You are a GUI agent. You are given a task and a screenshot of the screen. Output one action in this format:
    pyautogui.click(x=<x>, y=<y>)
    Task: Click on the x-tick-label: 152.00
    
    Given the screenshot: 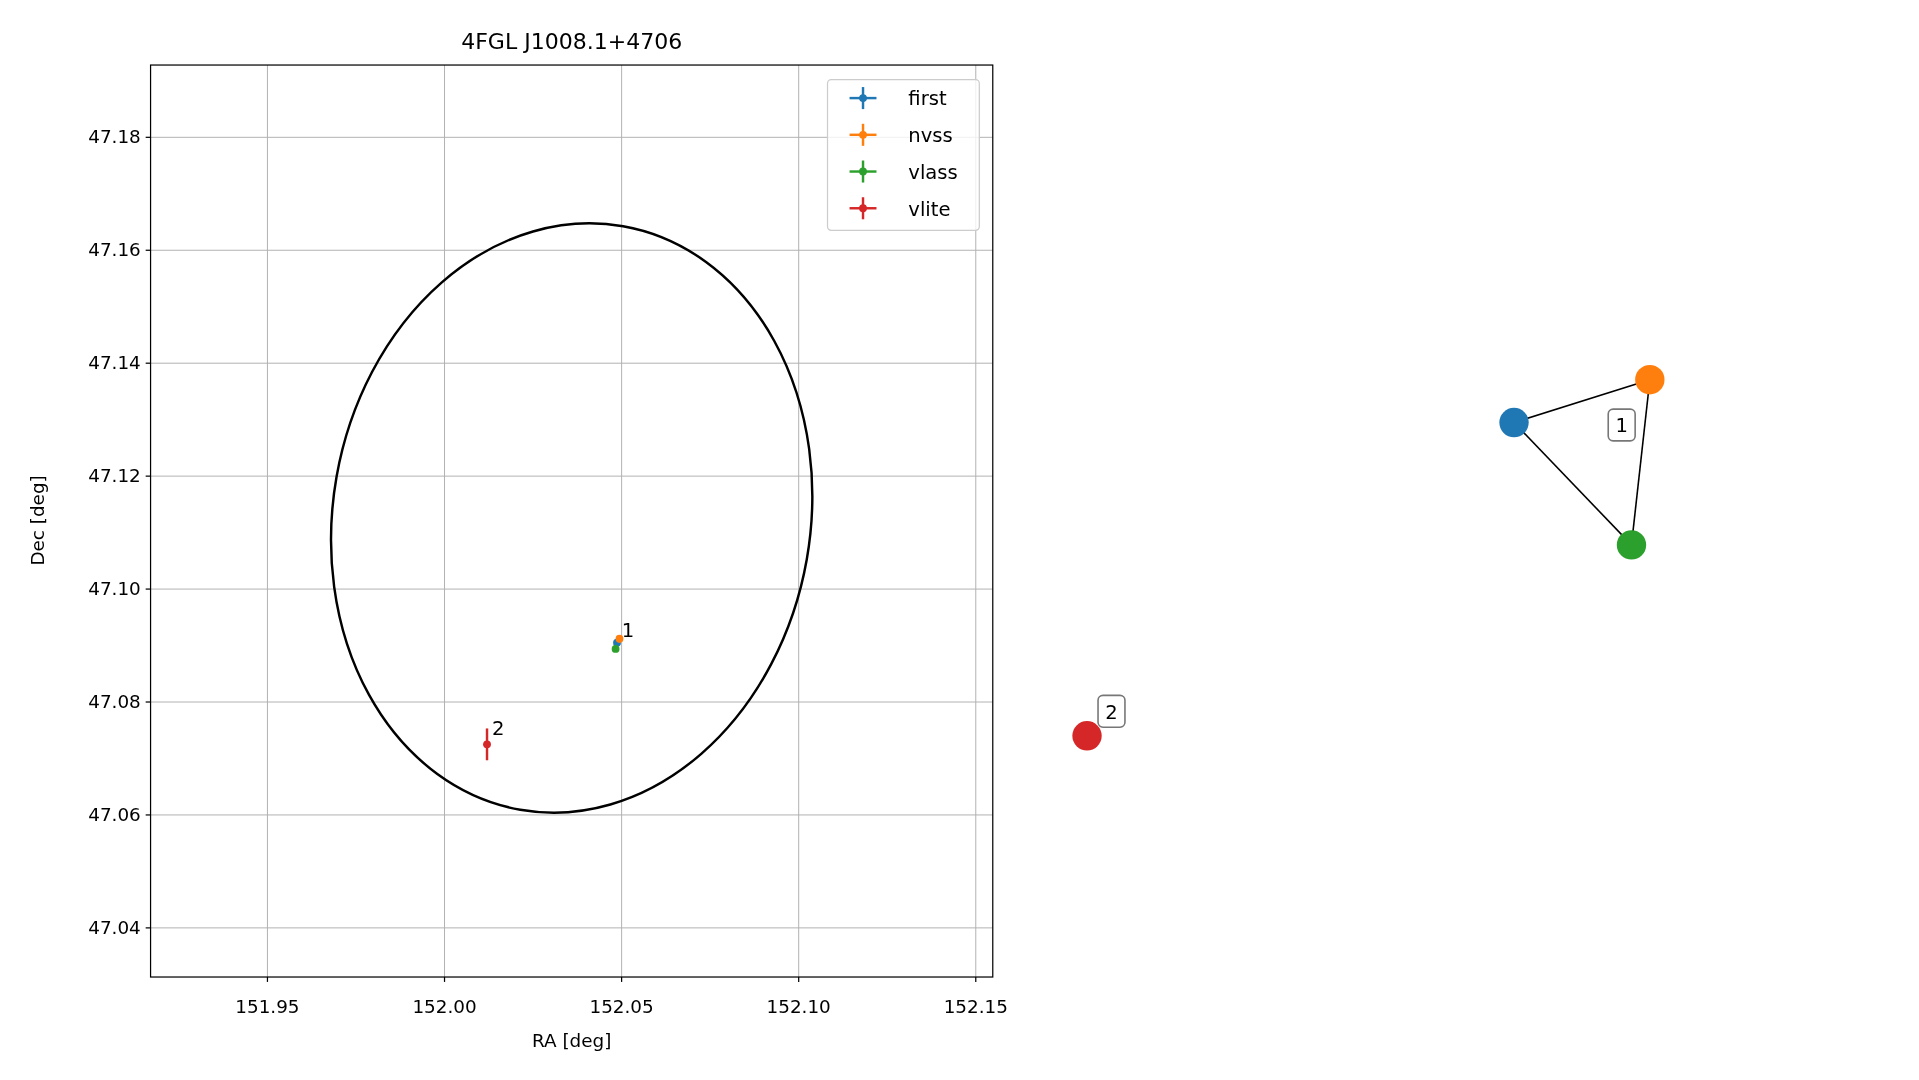 What is the action you would take?
    pyautogui.click(x=444, y=1006)
    